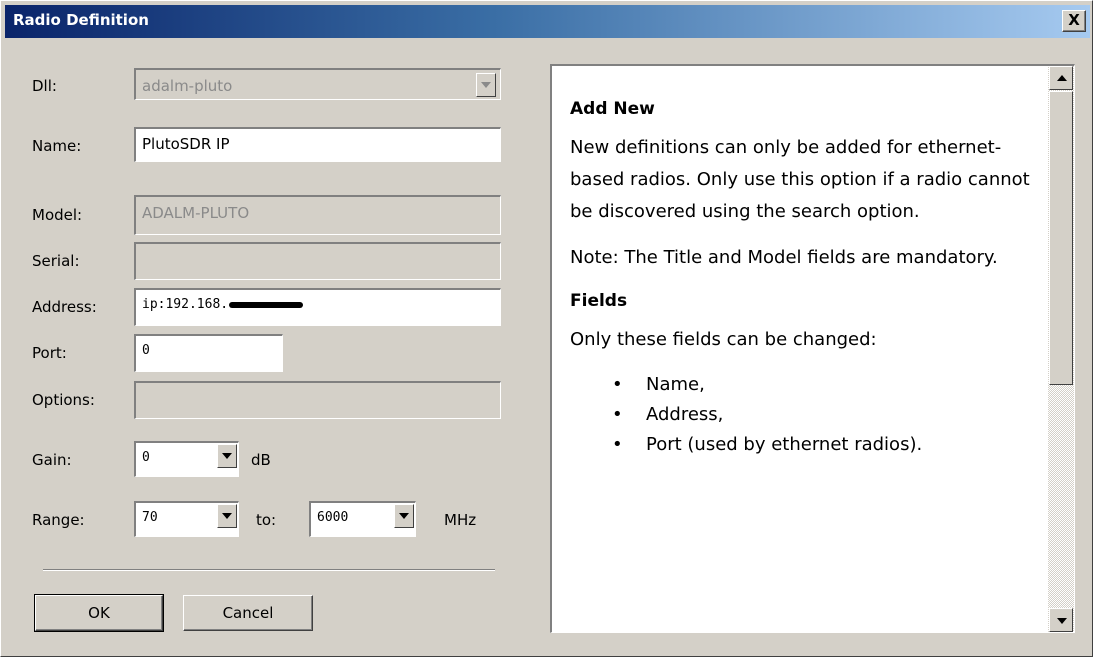 Image resolution: width=1093 pixels, height=657 pixels. Describe the element at coordinates (57, 146) in the screenshot. I see `name-label: Name:` at that location.